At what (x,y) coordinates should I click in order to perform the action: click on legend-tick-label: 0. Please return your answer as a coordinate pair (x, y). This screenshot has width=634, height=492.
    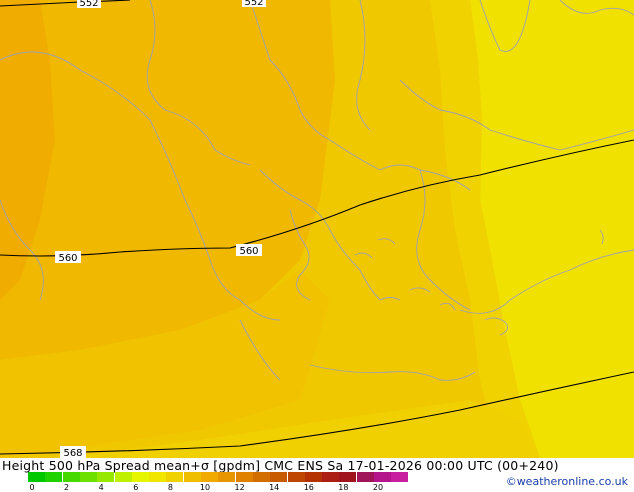
    Looking at the image, I should click on (32, 487).